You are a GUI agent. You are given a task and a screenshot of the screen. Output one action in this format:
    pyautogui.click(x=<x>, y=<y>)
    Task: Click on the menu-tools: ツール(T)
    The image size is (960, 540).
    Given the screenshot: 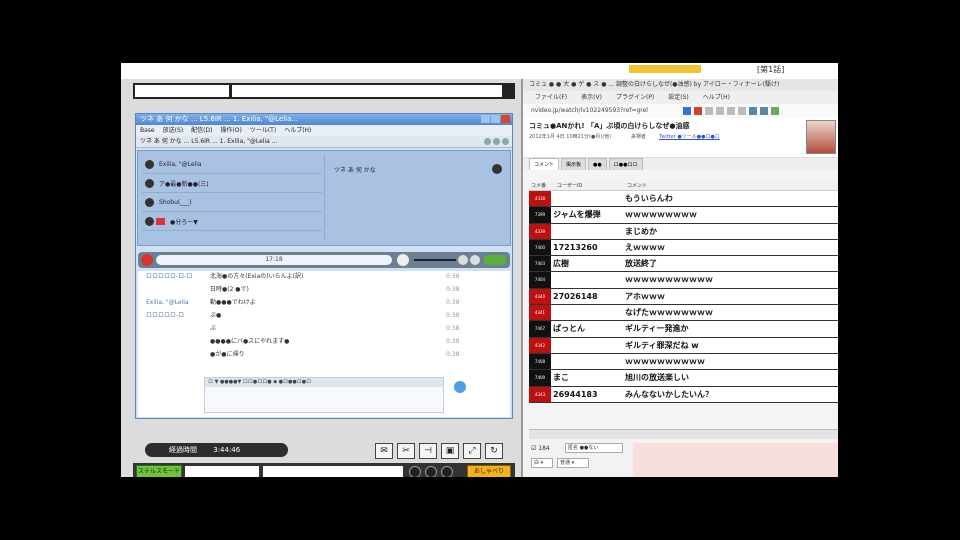 What is the action you would take?
    pyautogui.click(x=263, y=130)
    